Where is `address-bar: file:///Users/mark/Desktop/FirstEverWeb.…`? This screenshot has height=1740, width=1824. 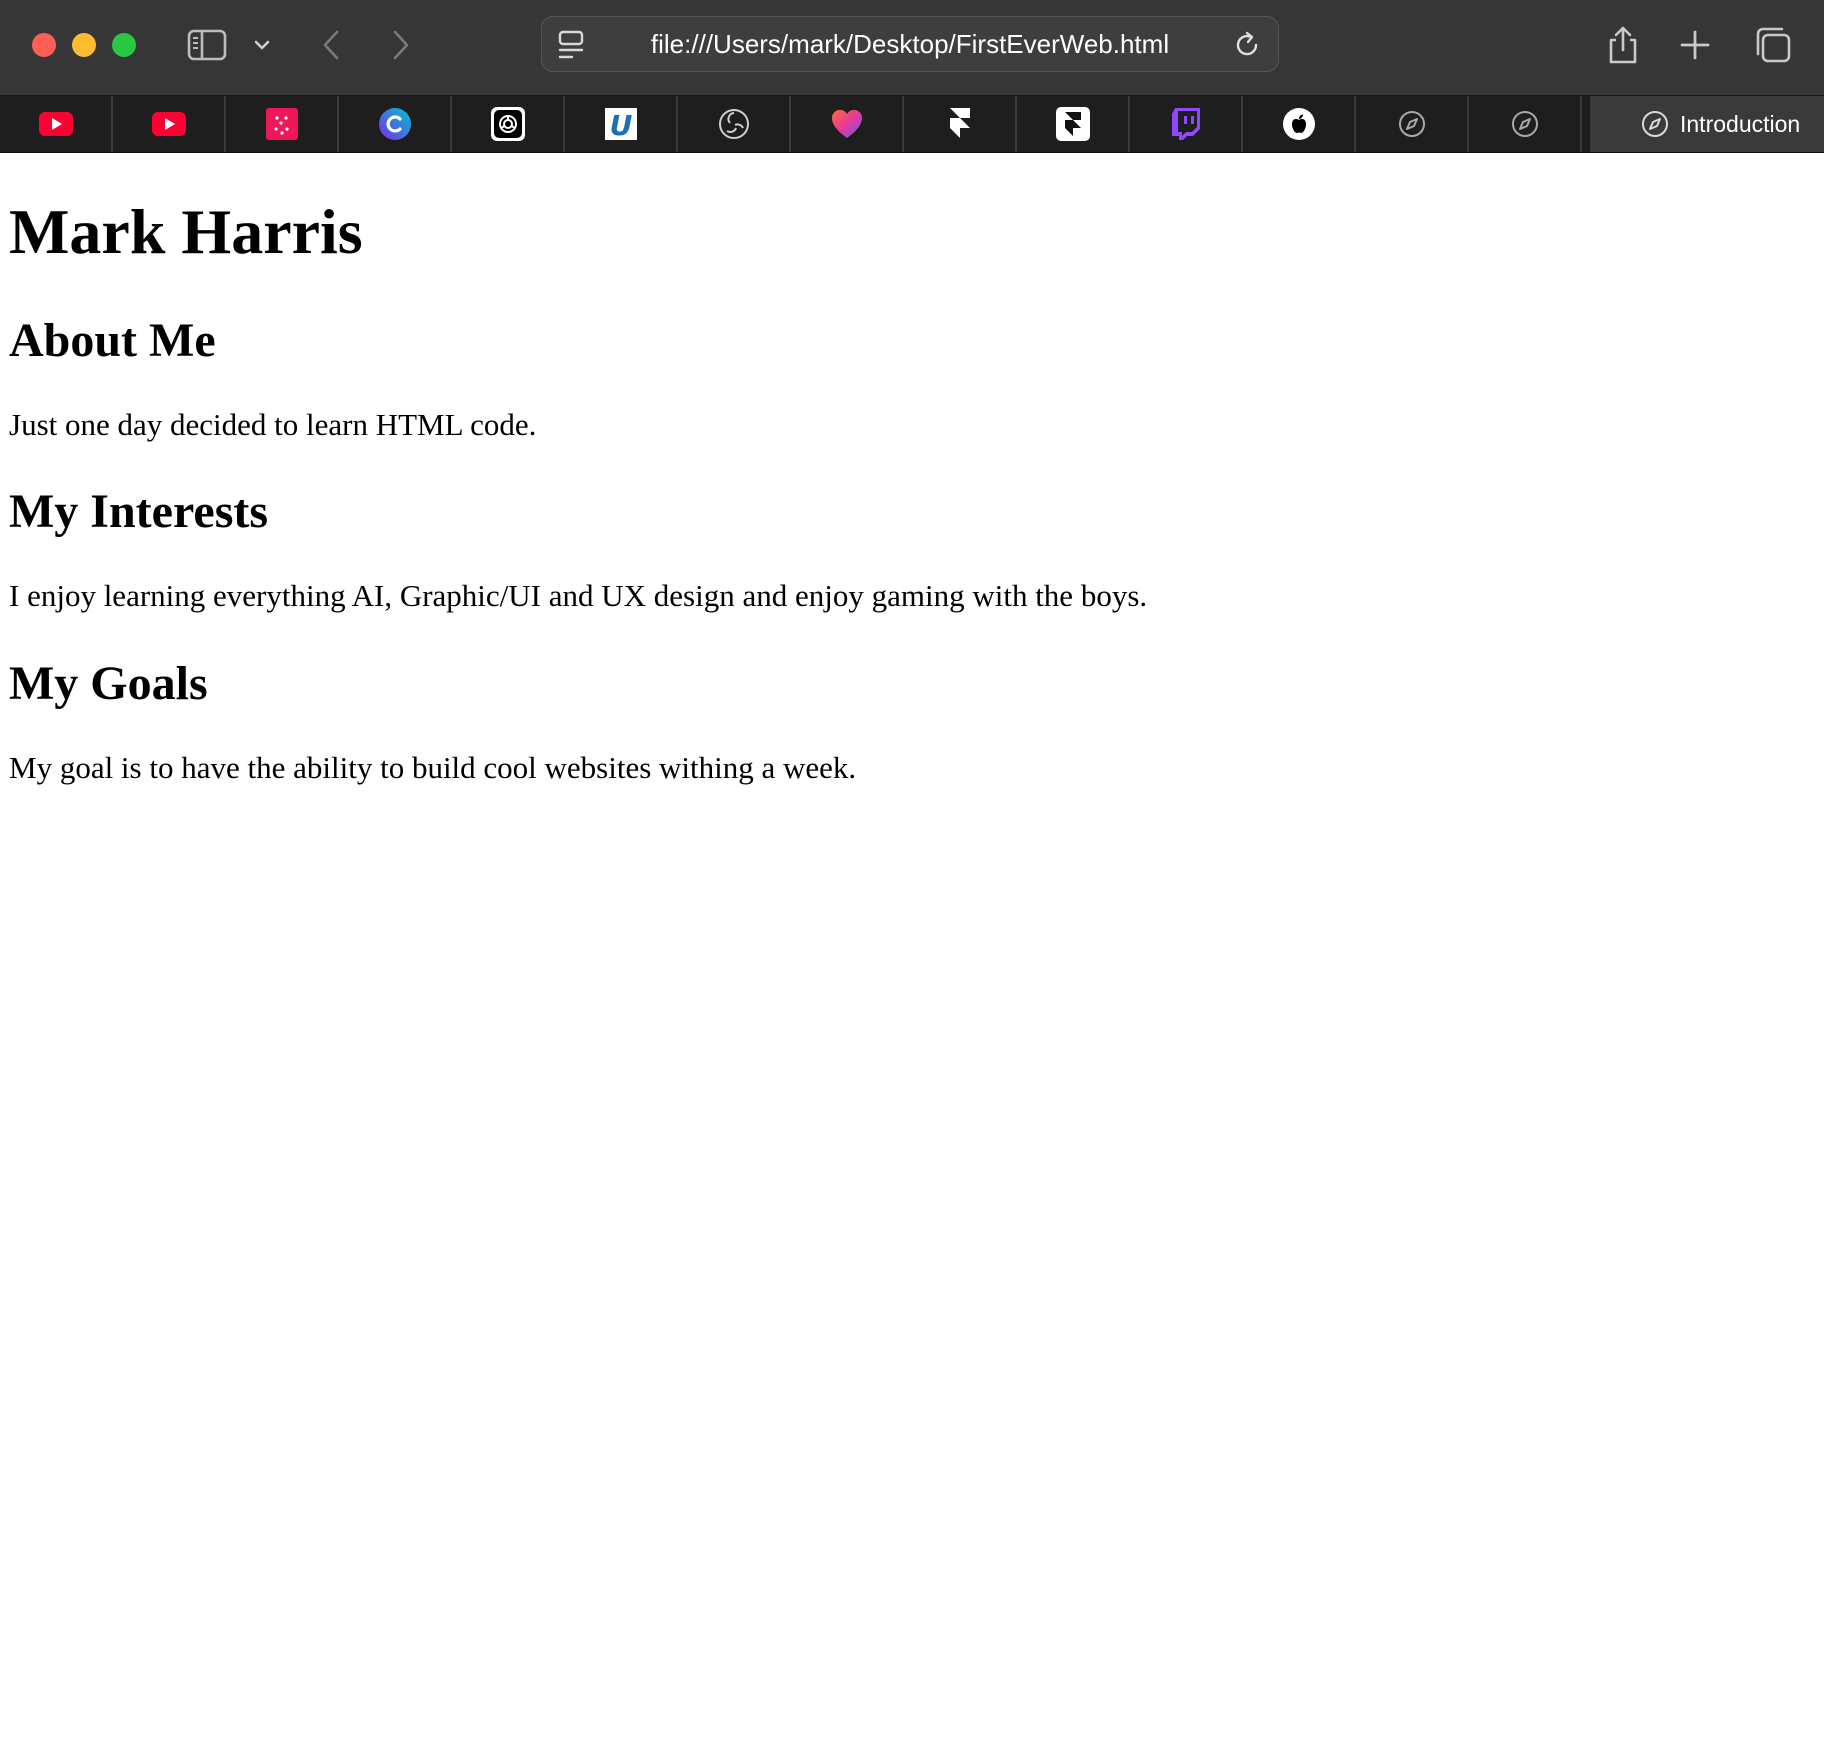 address-bar: file:///Users/mark/Desktop/FirstEverWeb.… is located at coordinates (910, 44).